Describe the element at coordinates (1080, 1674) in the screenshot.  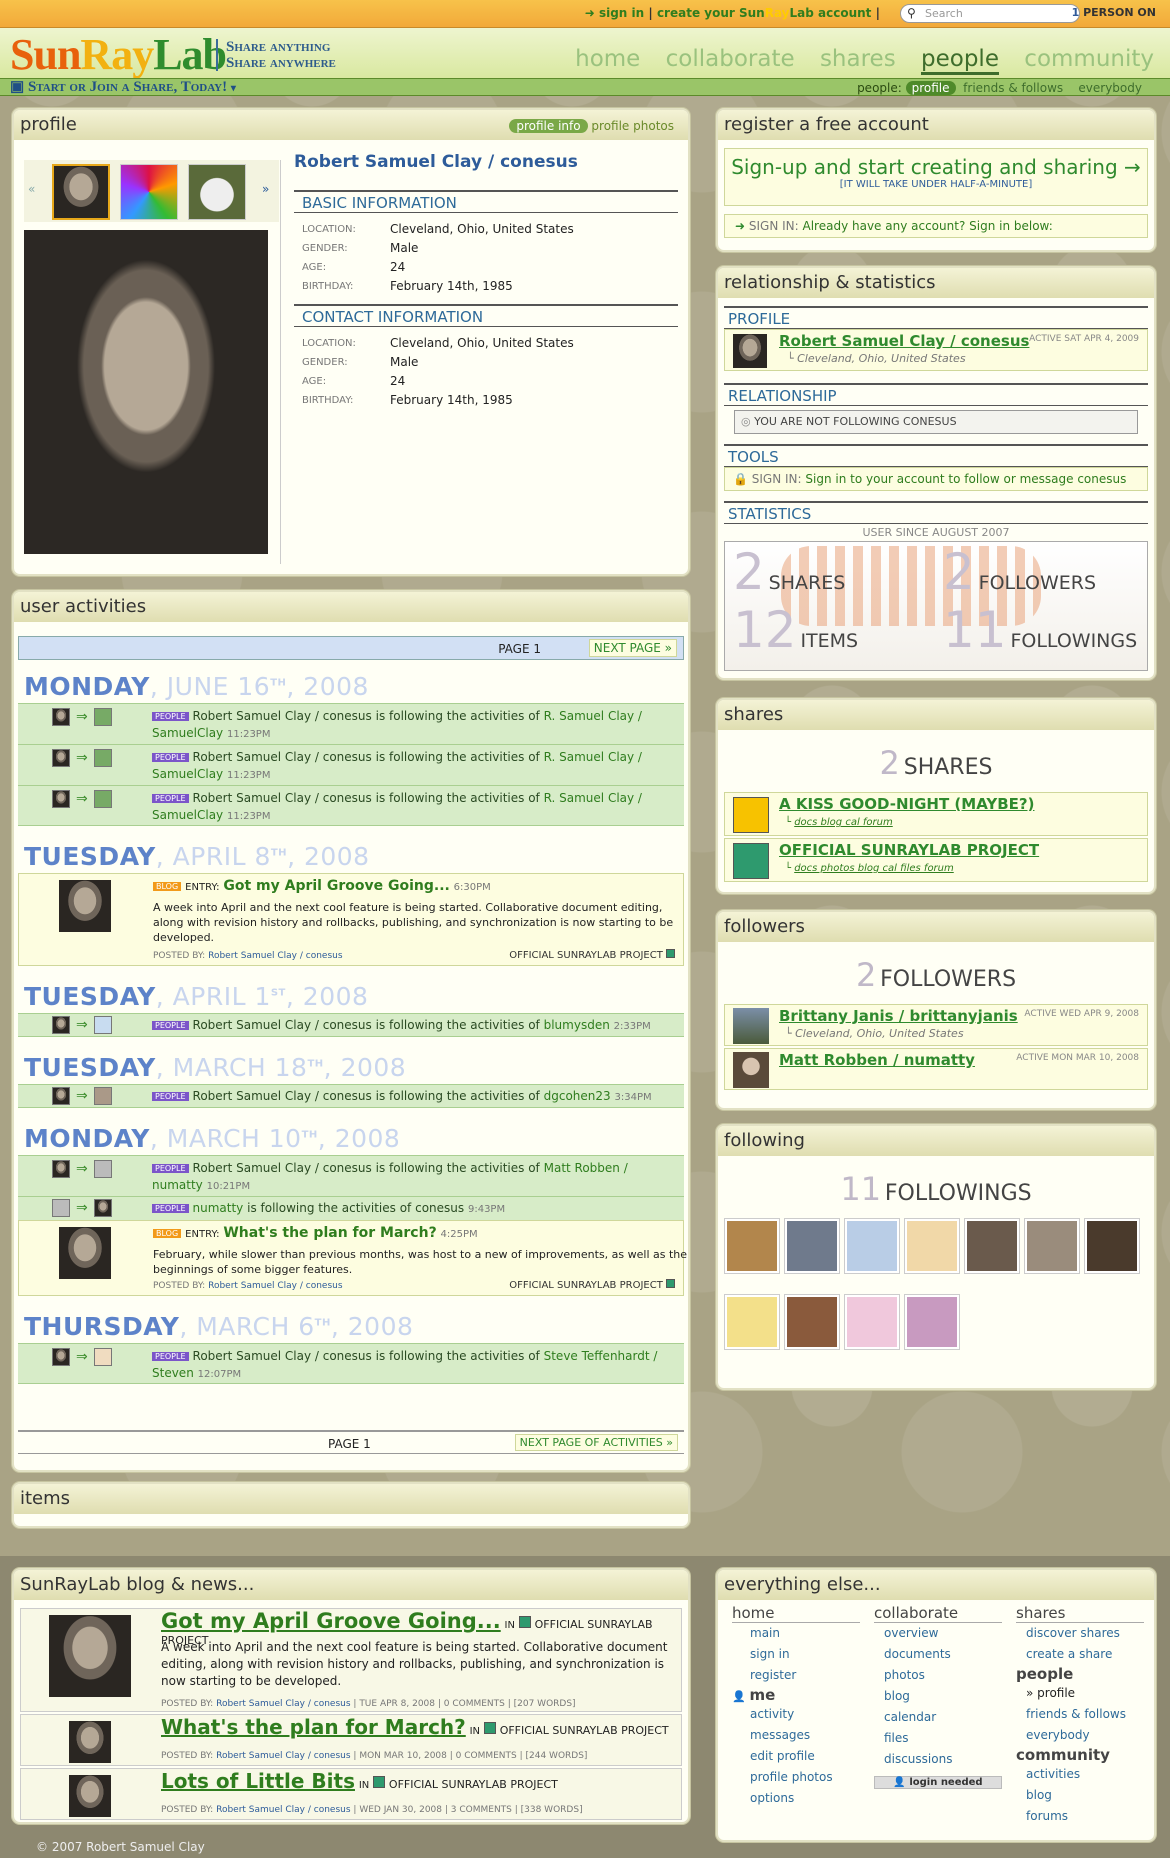
I see `people-heading: people` at that location.